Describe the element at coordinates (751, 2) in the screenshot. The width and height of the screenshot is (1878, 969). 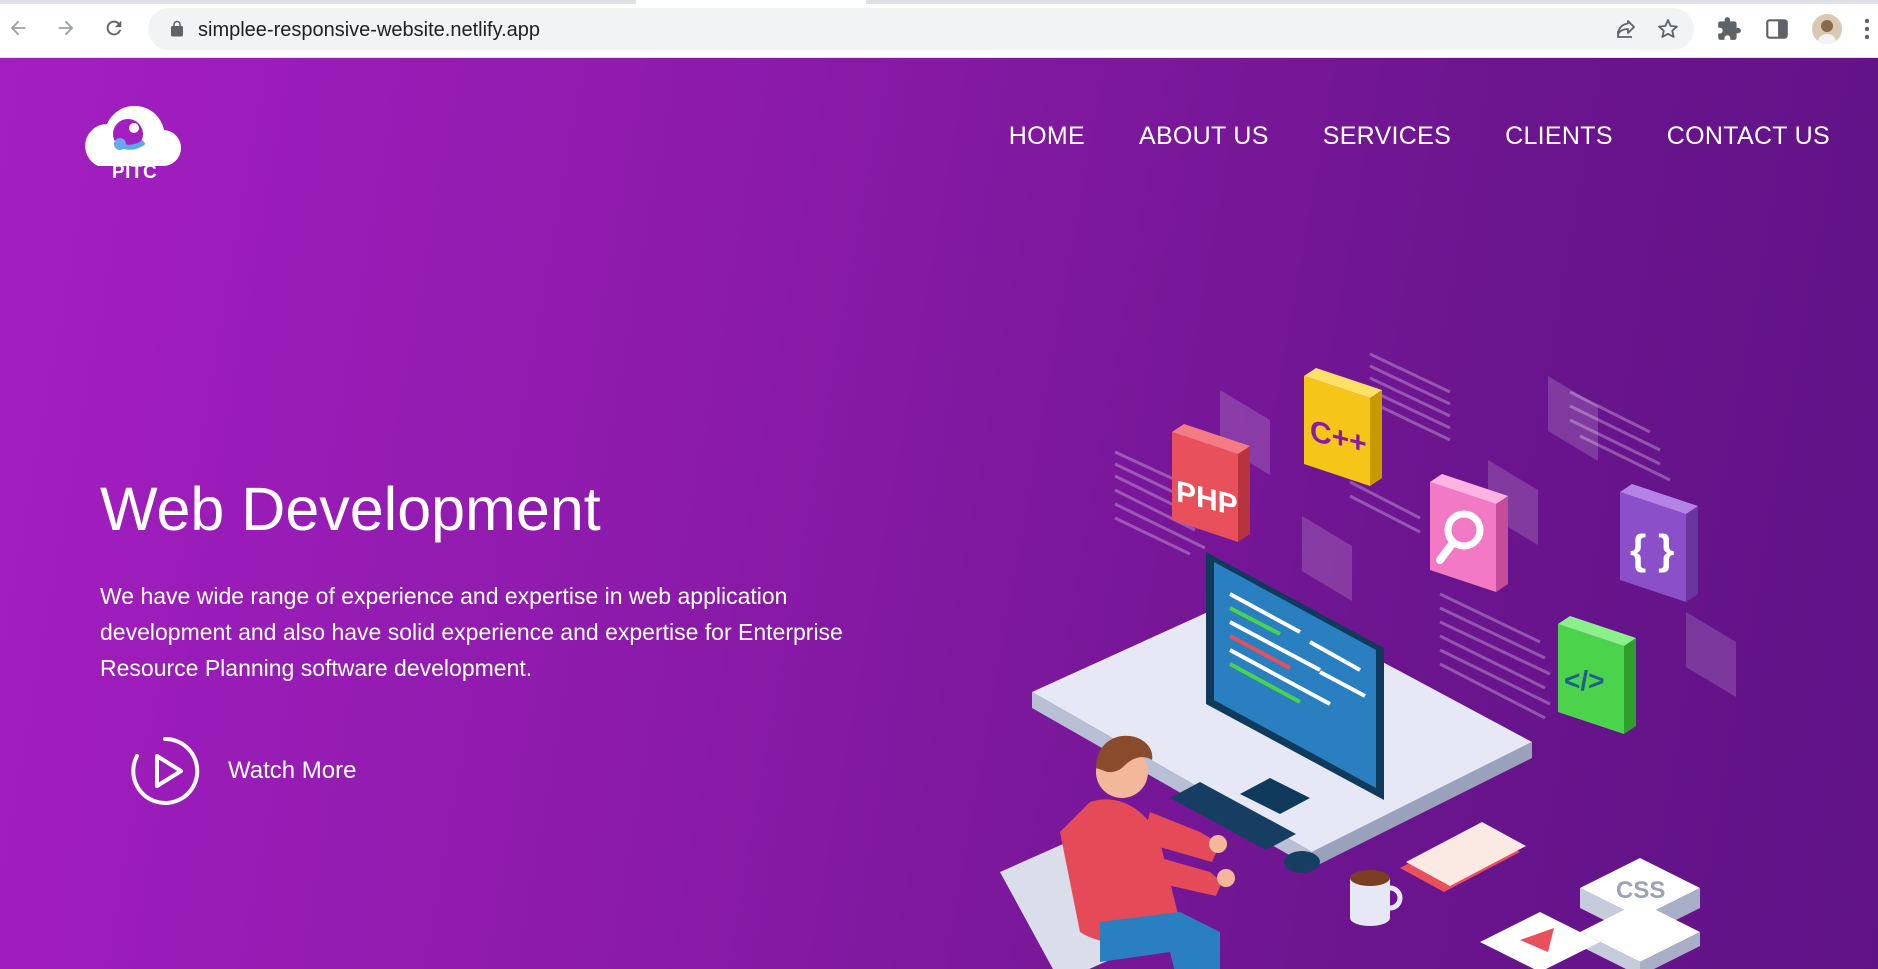
I see `active-tab` at that location.